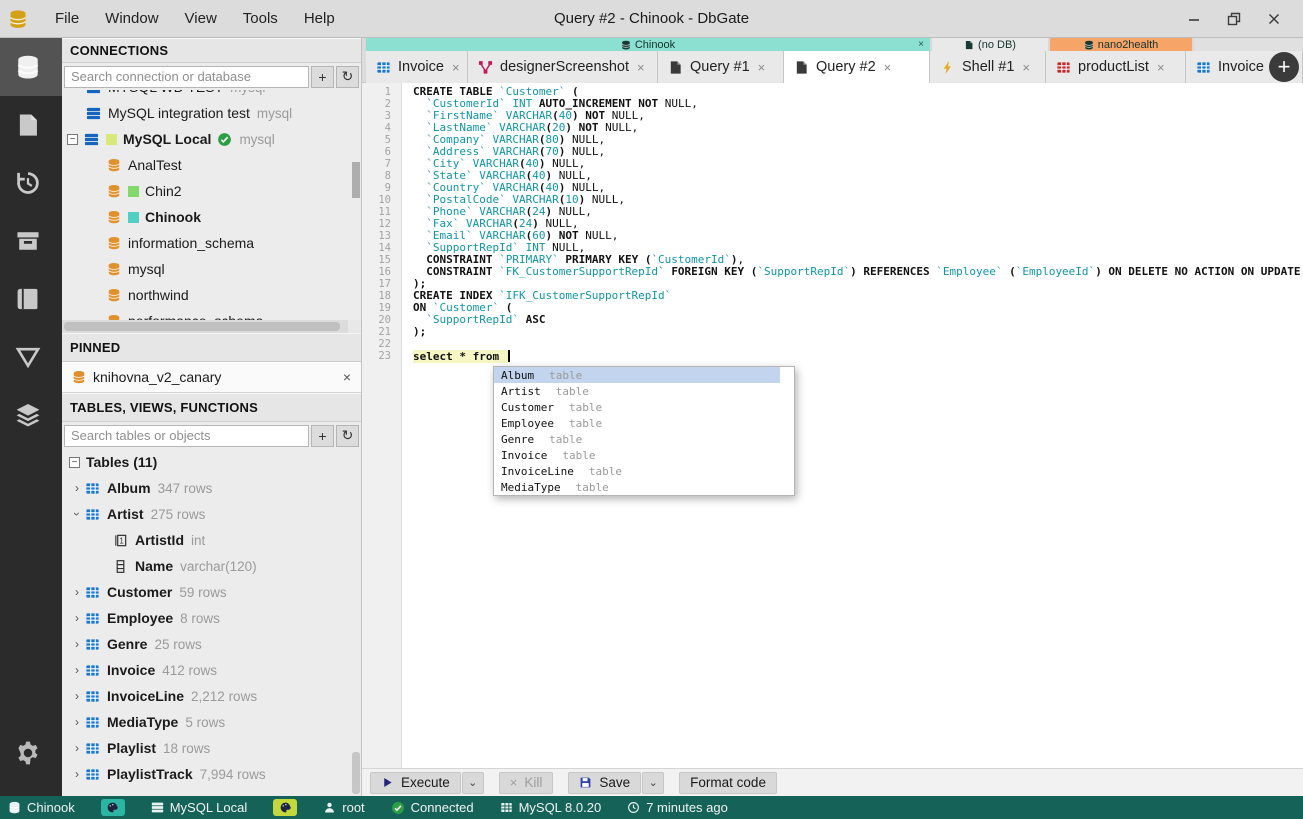 The width and height of the screenshot is (1303, 819). What do you see at coordinates (211, 314) in the screenshot?
I see `database-item: performance_schema` at bounding box center [211, 314].